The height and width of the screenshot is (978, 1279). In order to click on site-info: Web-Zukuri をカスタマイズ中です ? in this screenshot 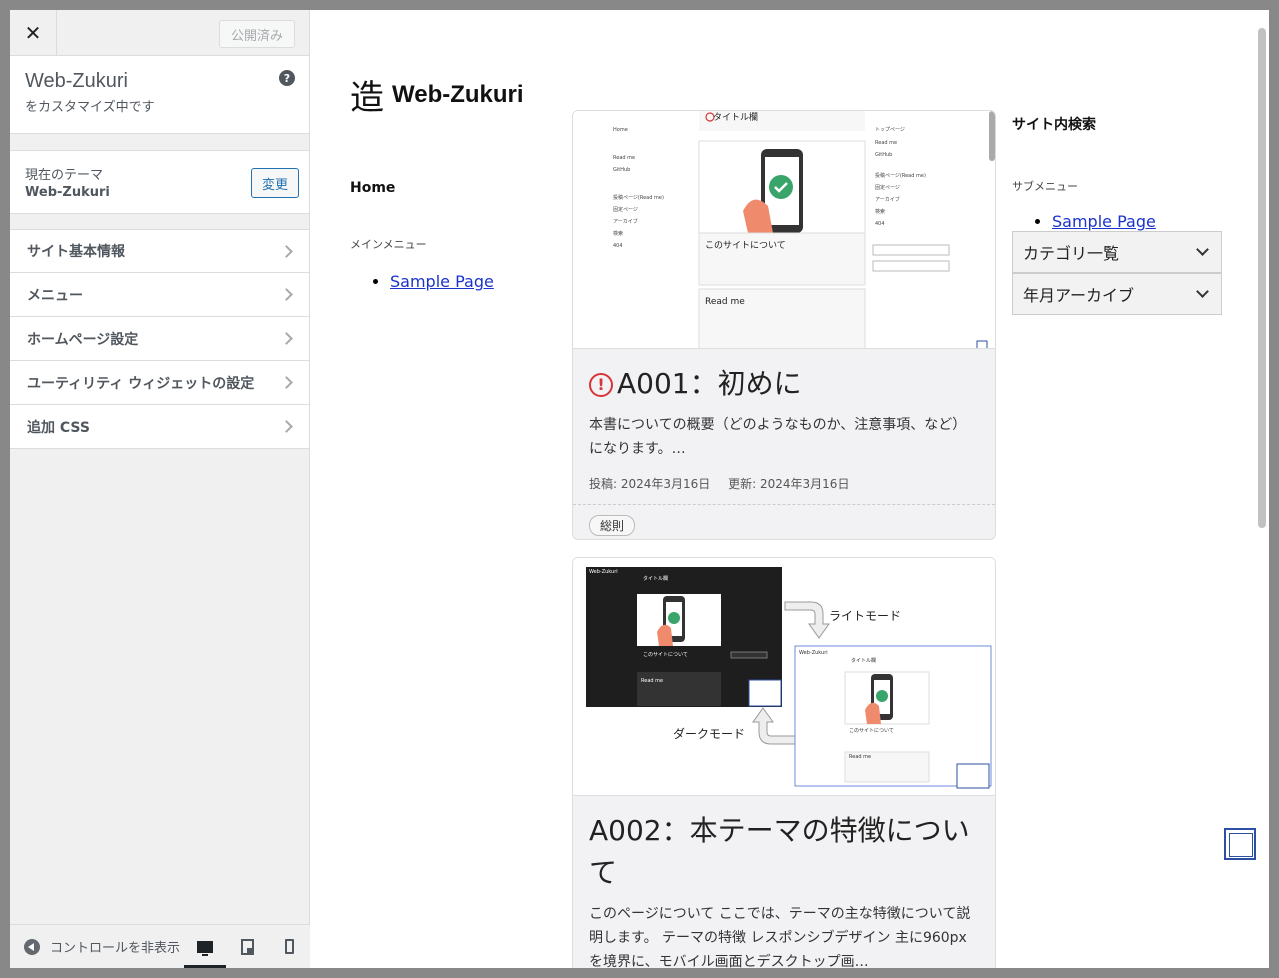, I will do `click(159, 95)`.